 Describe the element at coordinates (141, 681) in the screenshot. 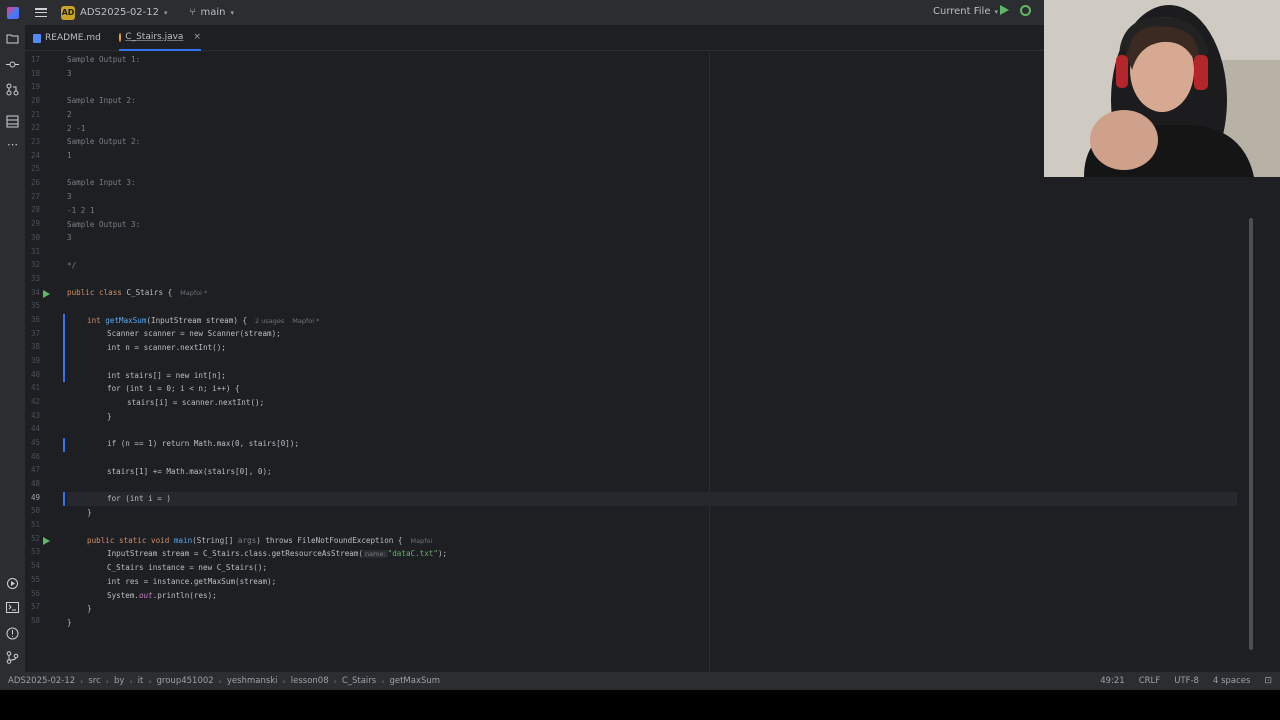

I see `breadcrumb-item: it` at that location.